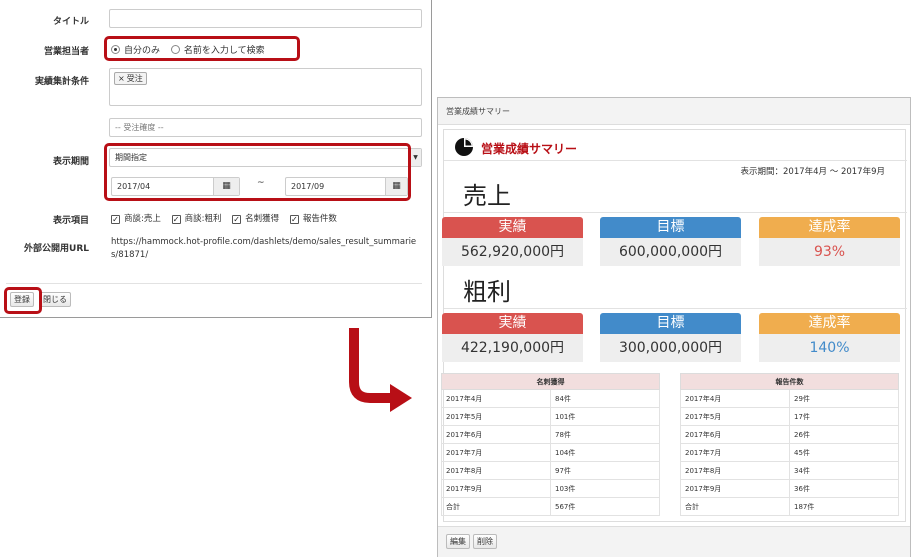 The image size is (911, 557). Describe the element at coordinates (675, 160) in the screenshot. I see `title-divider` at that location.